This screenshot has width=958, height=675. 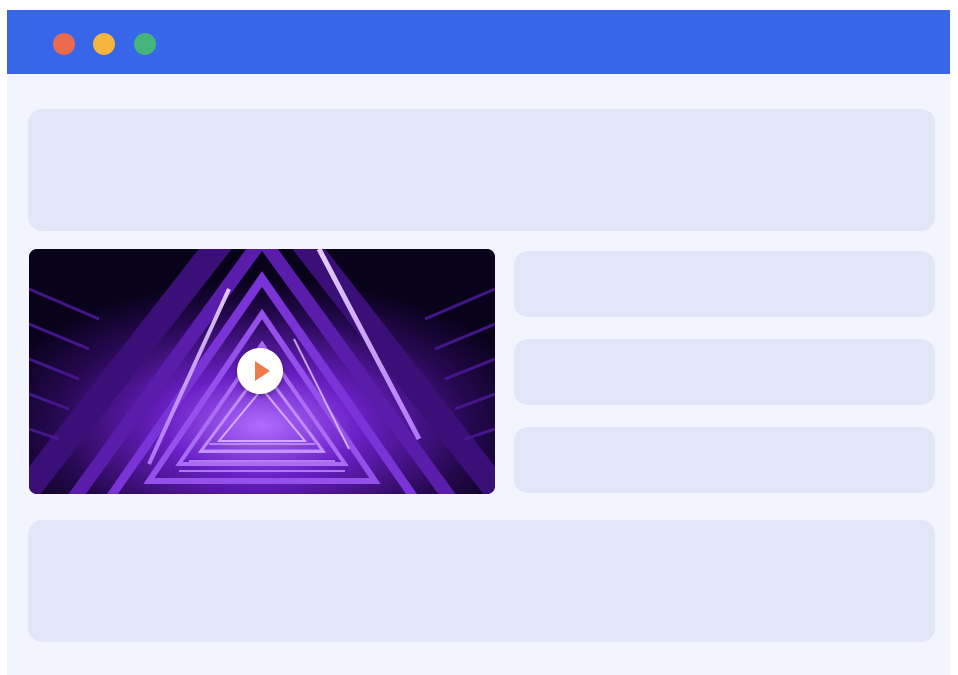 I want to click on play-button, so click(x=260, y=371).